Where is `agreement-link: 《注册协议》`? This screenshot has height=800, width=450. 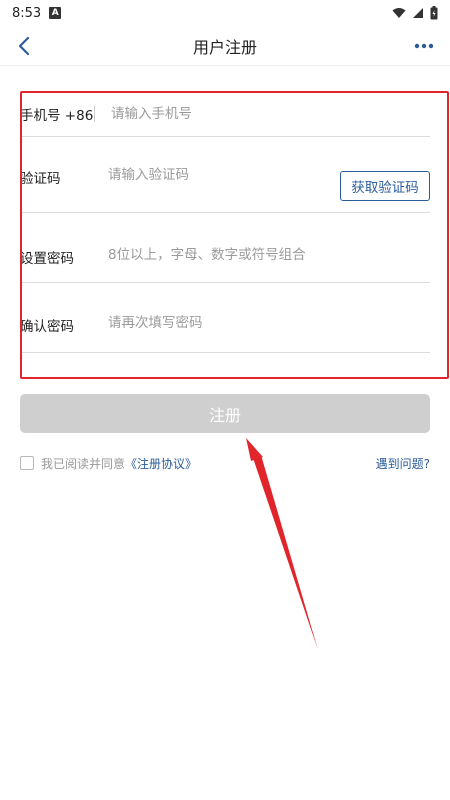
agreement-link: 《注册协议》 is located at coordinates (161, 463).